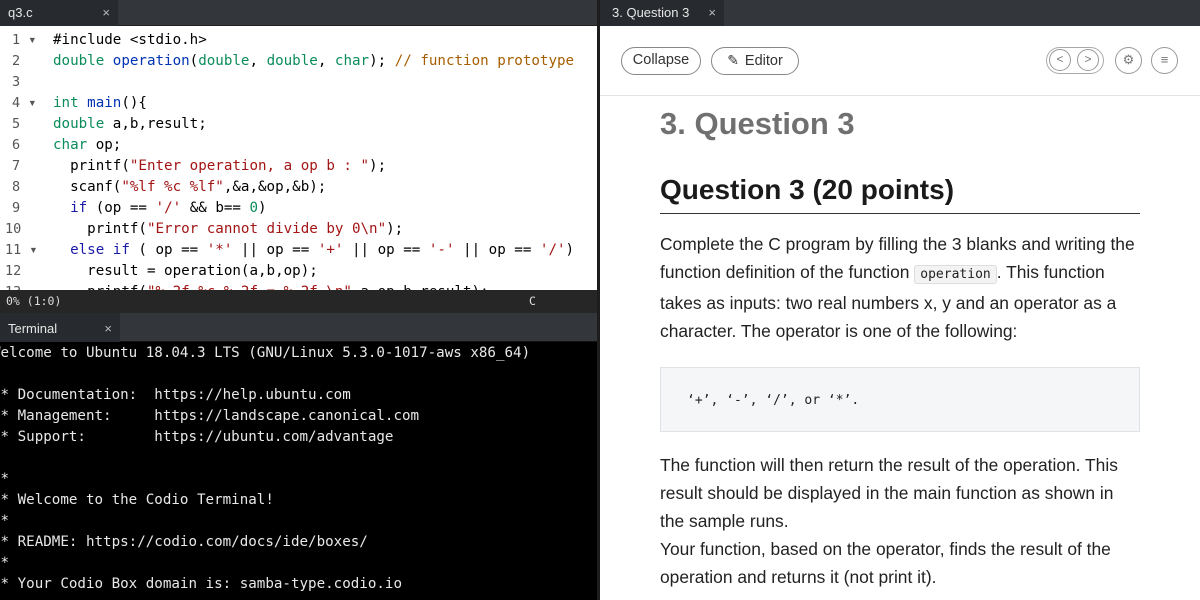  What do you see at coordinates (1060, 60) in the screenshot?
I see `previous-icon: <` at bounding box center [1060, 60].